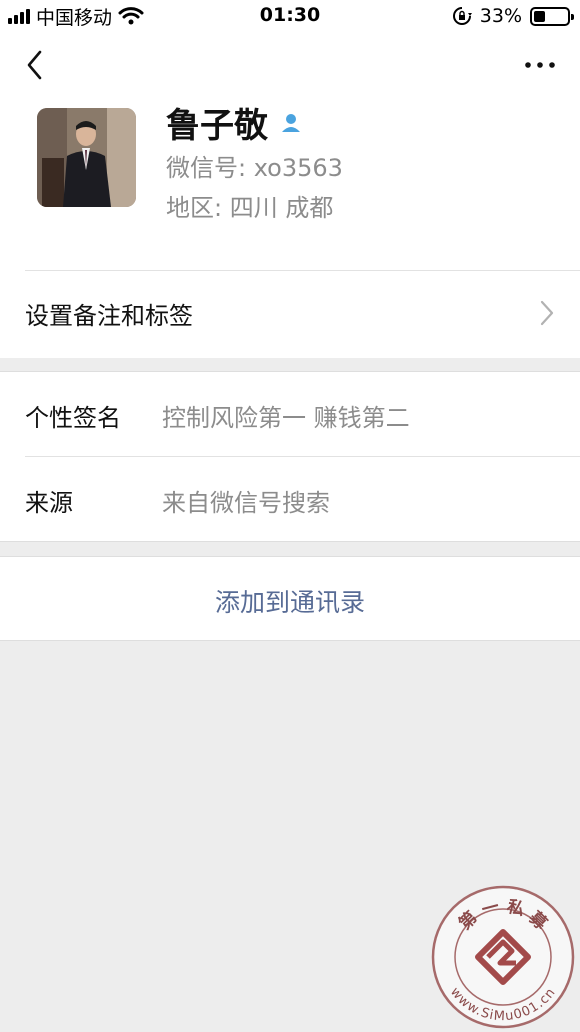 This screenshot has width=580, height=1032. Describe the element at coordinates (547, 313) in the screenshot. I see `chevron-right-icon` at that location.